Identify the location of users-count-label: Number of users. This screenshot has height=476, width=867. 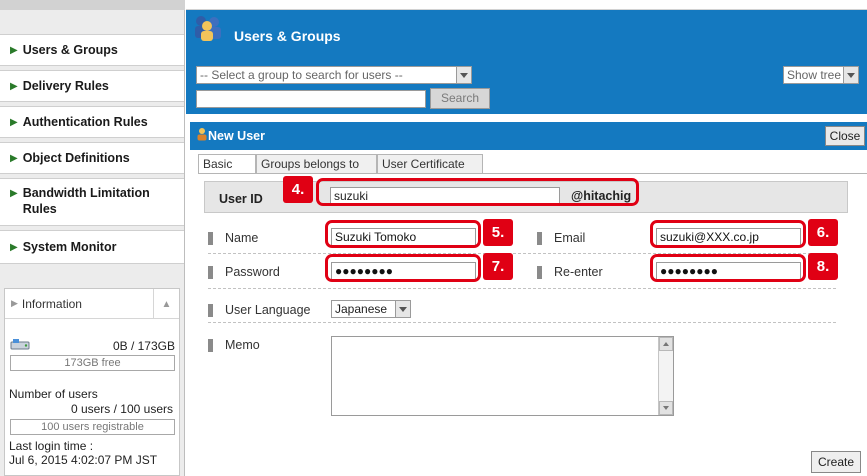
(53, 394).